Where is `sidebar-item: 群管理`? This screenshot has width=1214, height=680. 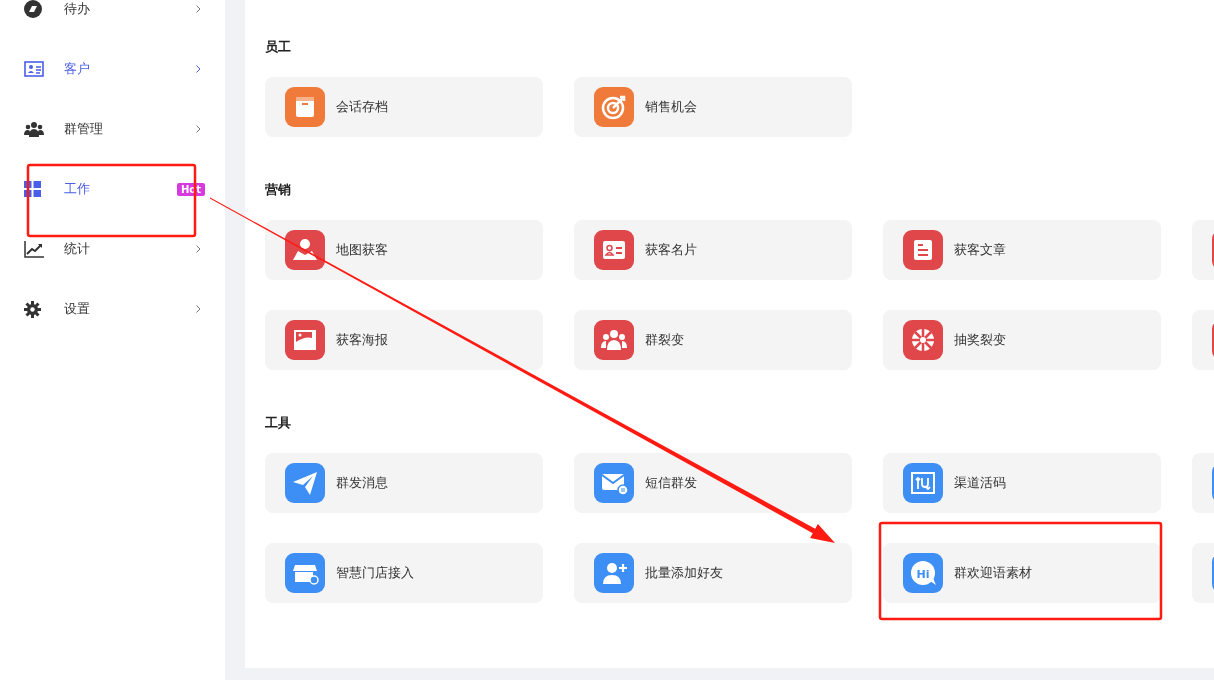
sidebar-item: 群管理 is located at coordinates (112, 129).